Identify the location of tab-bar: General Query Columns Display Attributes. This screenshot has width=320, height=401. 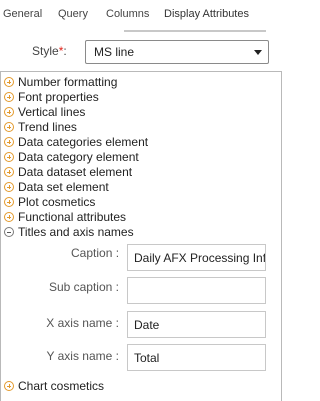
(151, 16).